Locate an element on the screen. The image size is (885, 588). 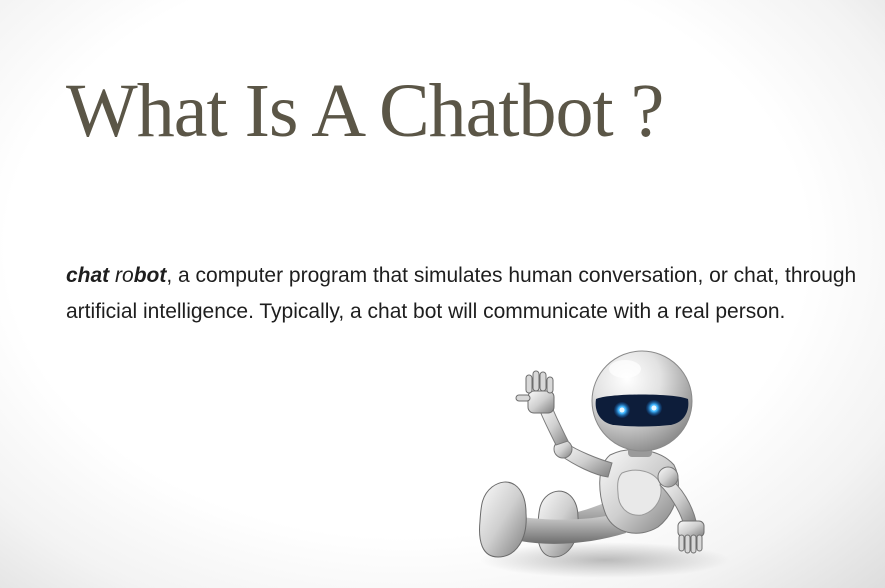
robot-hand-waving is located at coordinates (535, 392).